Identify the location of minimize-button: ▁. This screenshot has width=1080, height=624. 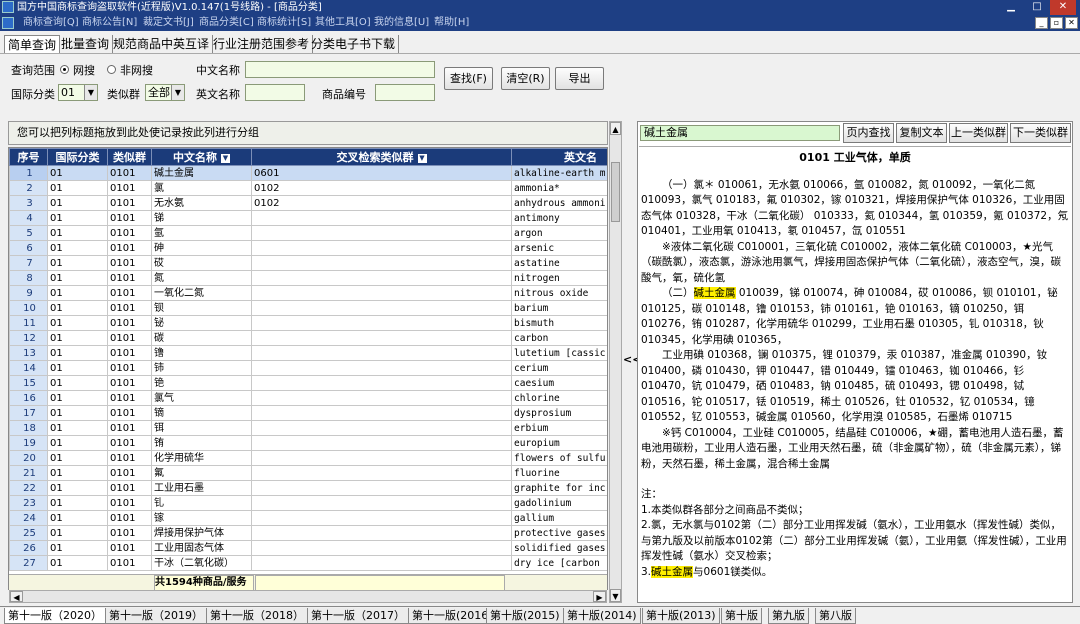
(1011, 7).